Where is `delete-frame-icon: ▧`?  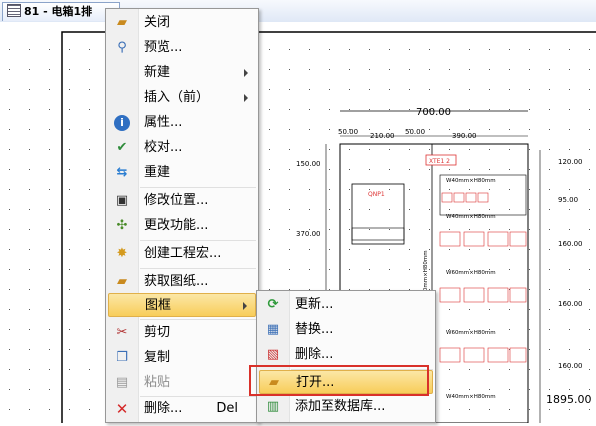
delete-frame-icon: ▧ is located at coordinates (273, 354).